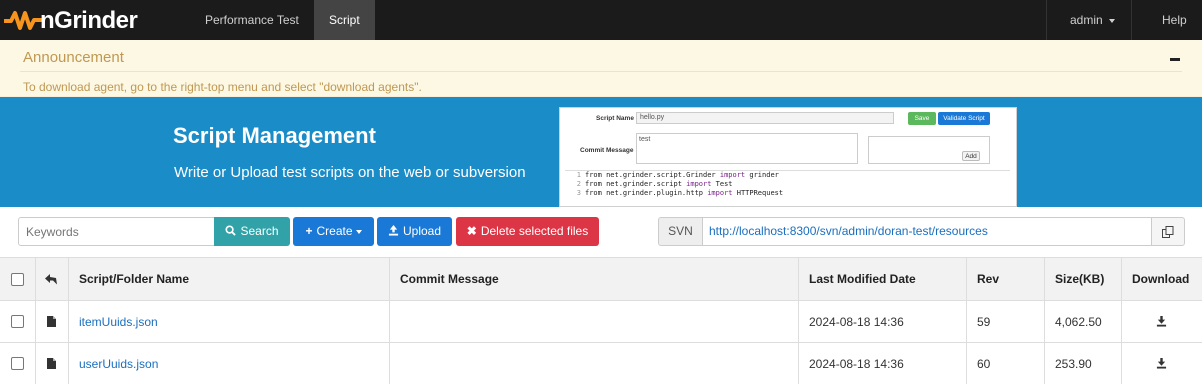  I want to click on header-commit: Commit Message, so click(593, 279).